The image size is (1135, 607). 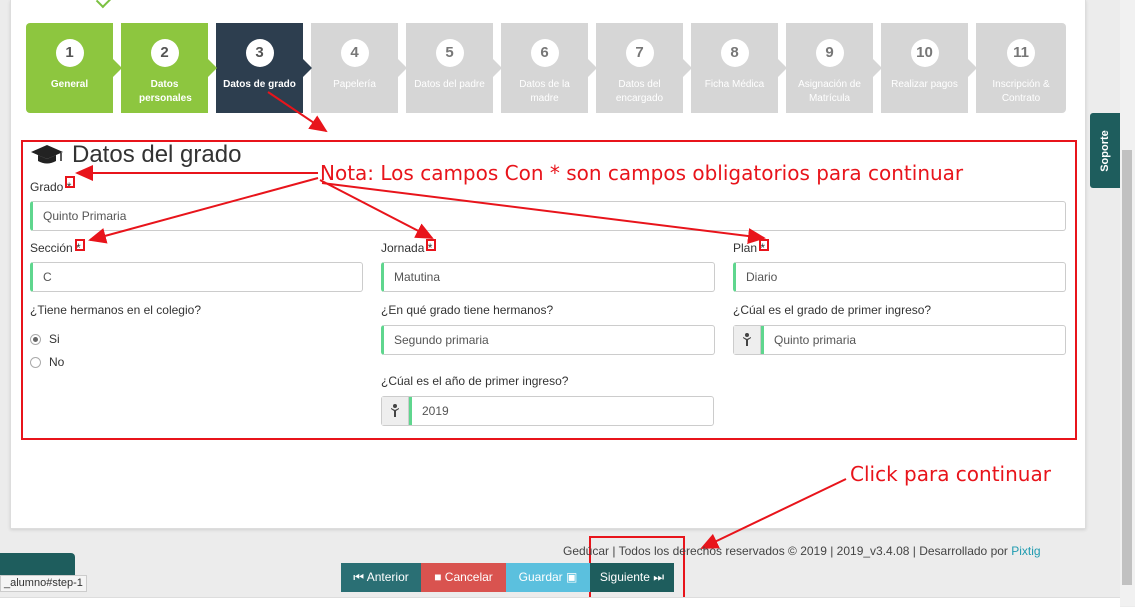 I want to click on soporte-tab: Soporte, so click(x=1105, y=150).